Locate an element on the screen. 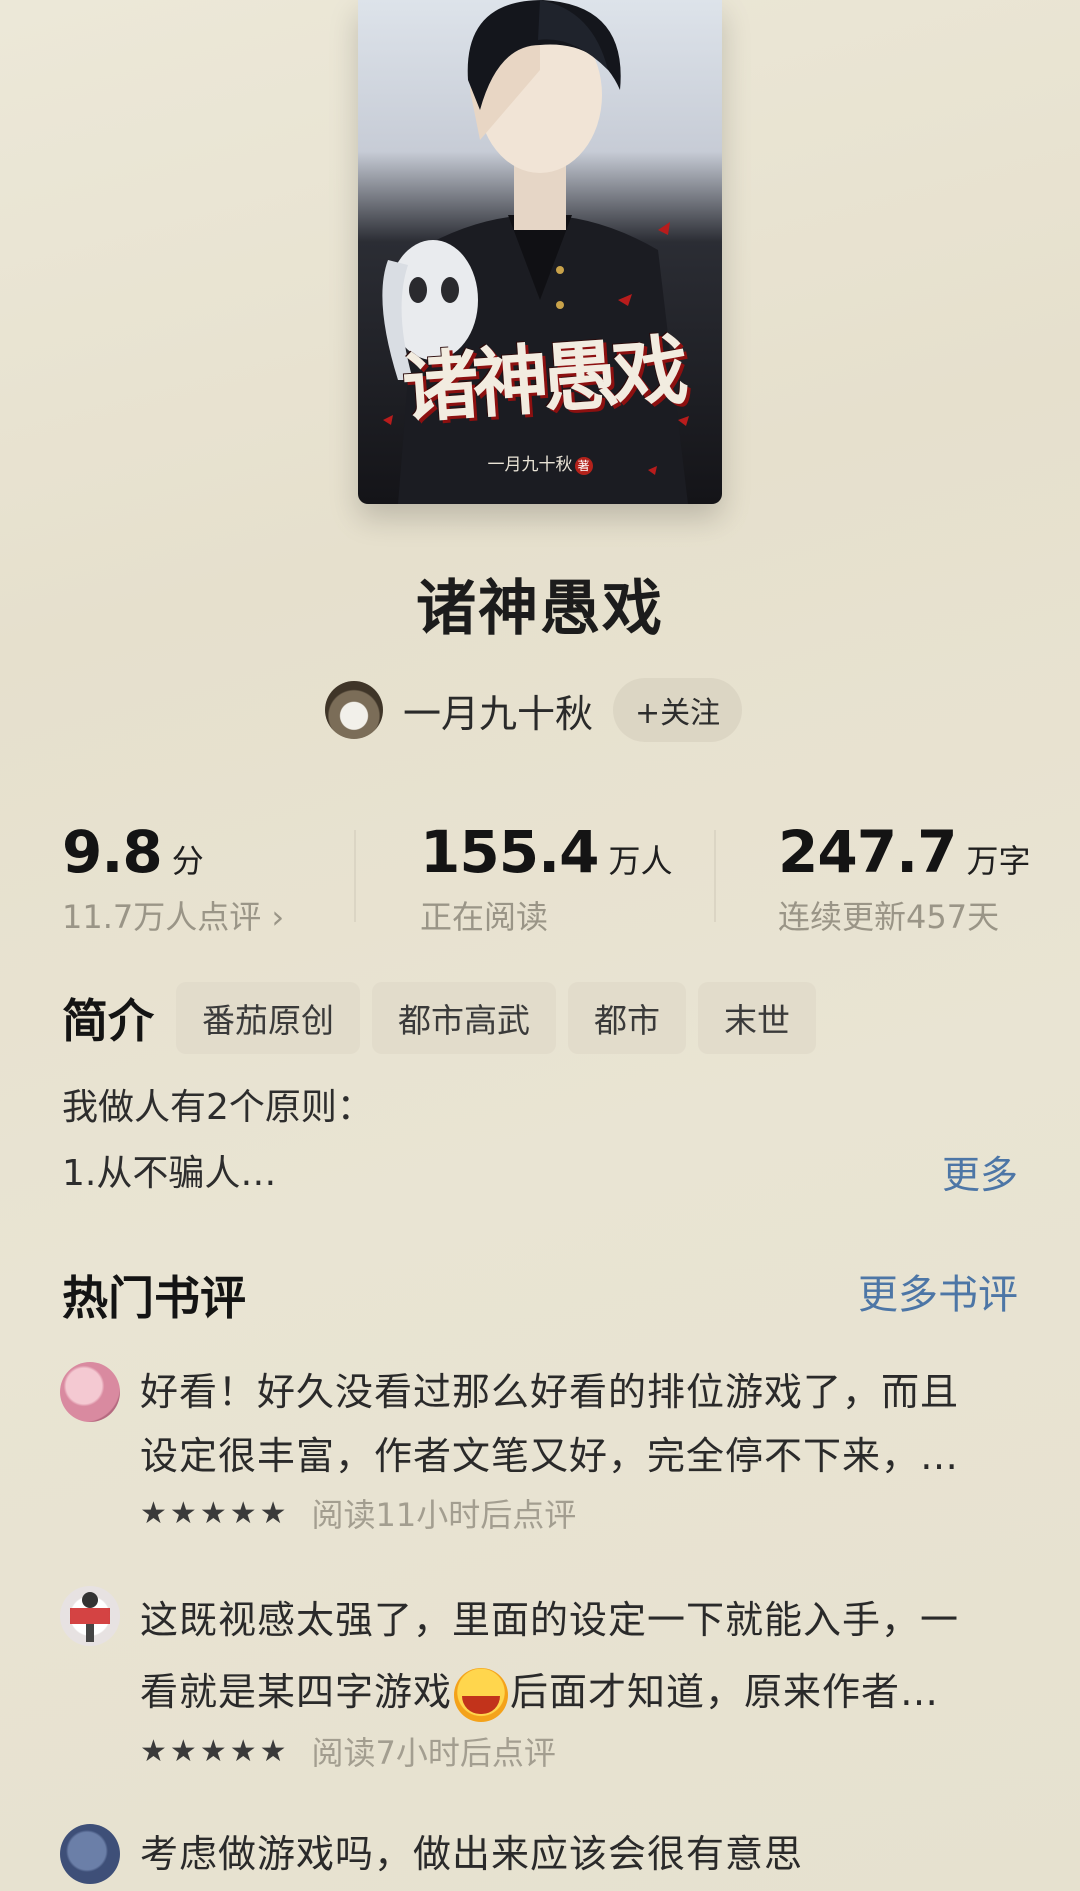 Image resolution: width=1080 pixels, height=1891 pixels. tag-chip: 番茄原创 is located at coordinates (268, 1018).